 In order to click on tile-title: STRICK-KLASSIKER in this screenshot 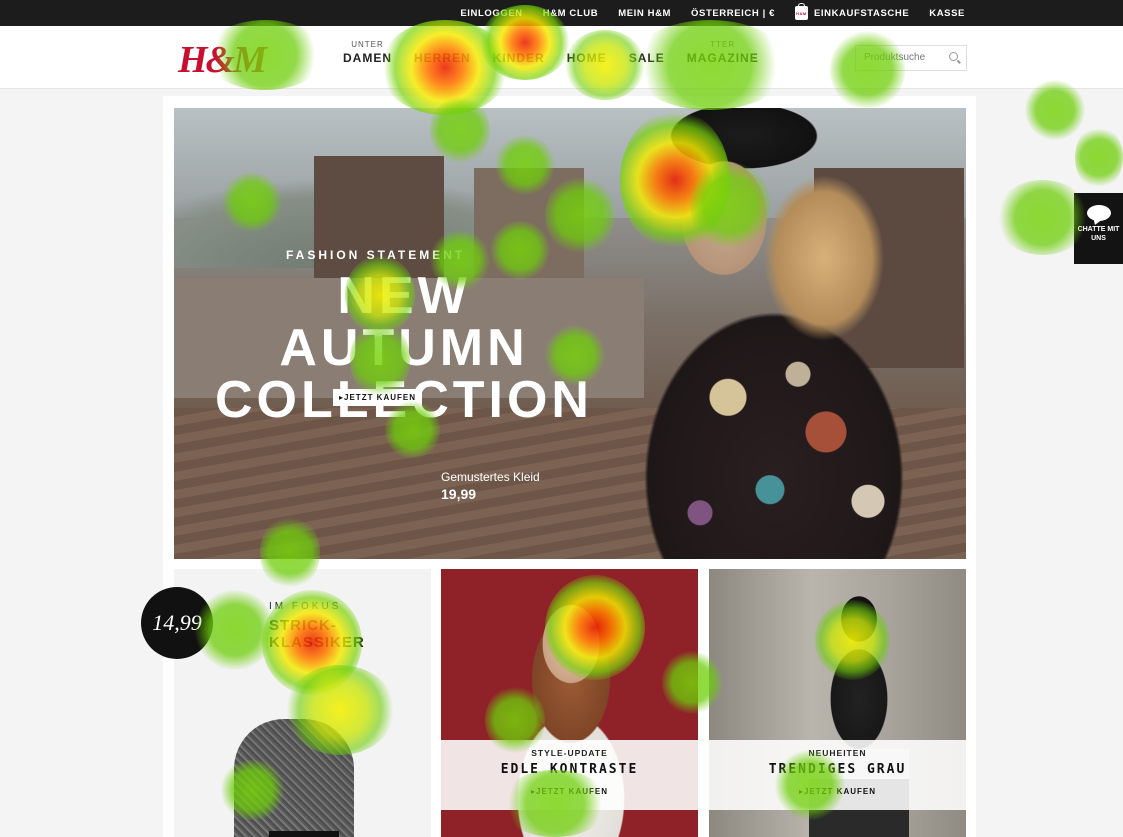, I will do `click(317, 634)`.